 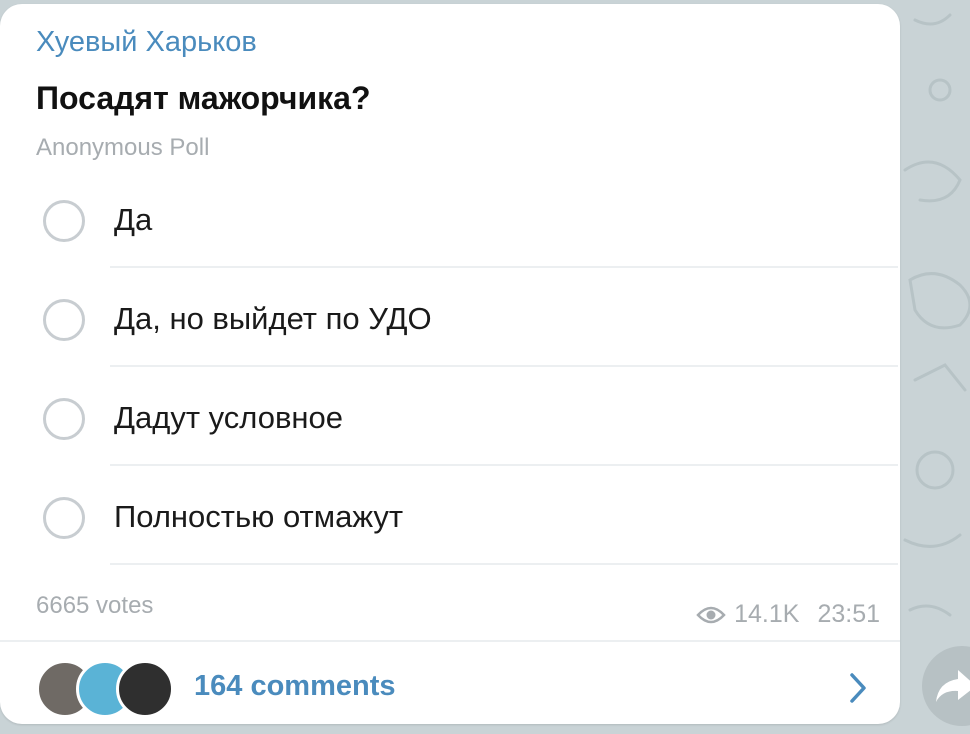 I want to click on view-count: 14.1K, so click(x=767, y=614).